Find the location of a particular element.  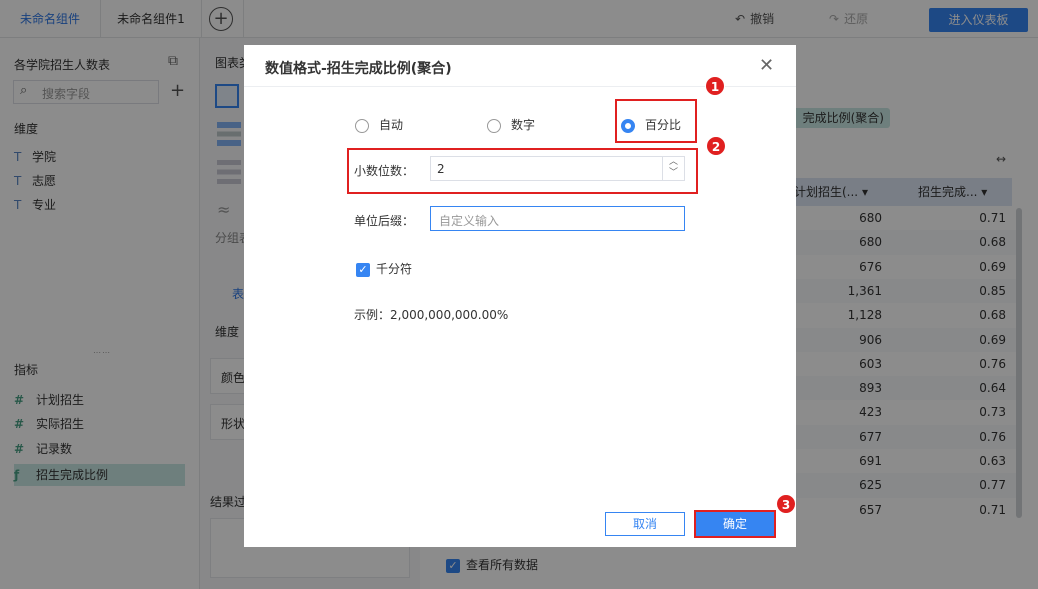

annotation-box-decimal is located at coordinates (522, 171).